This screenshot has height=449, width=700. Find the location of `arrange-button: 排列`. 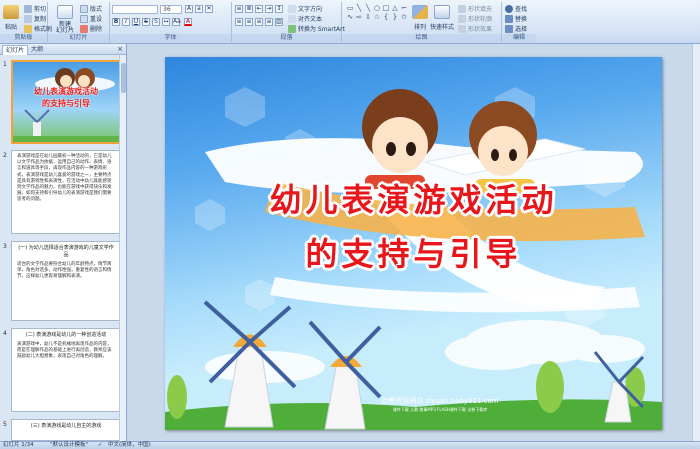

arrange-button: 排列 is located at coordinates (420, 18).